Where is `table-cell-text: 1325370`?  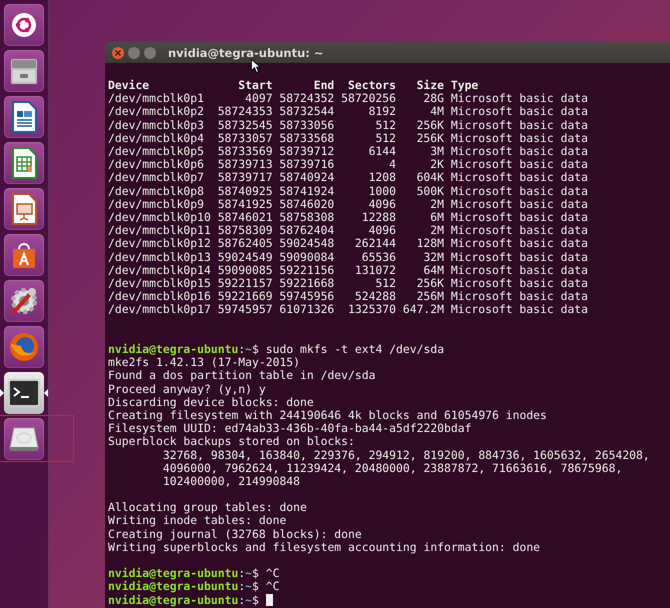
table-cell-text: 1325370 is located at coordinates (371, 310).